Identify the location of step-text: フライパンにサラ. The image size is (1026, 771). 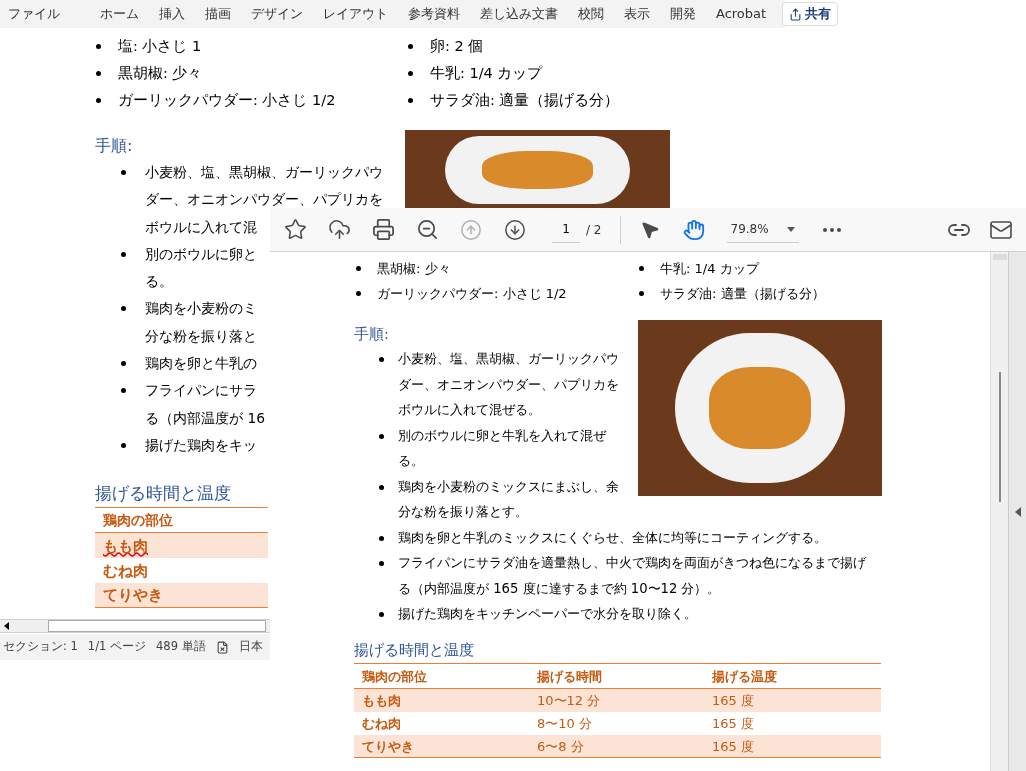
(201, 391).